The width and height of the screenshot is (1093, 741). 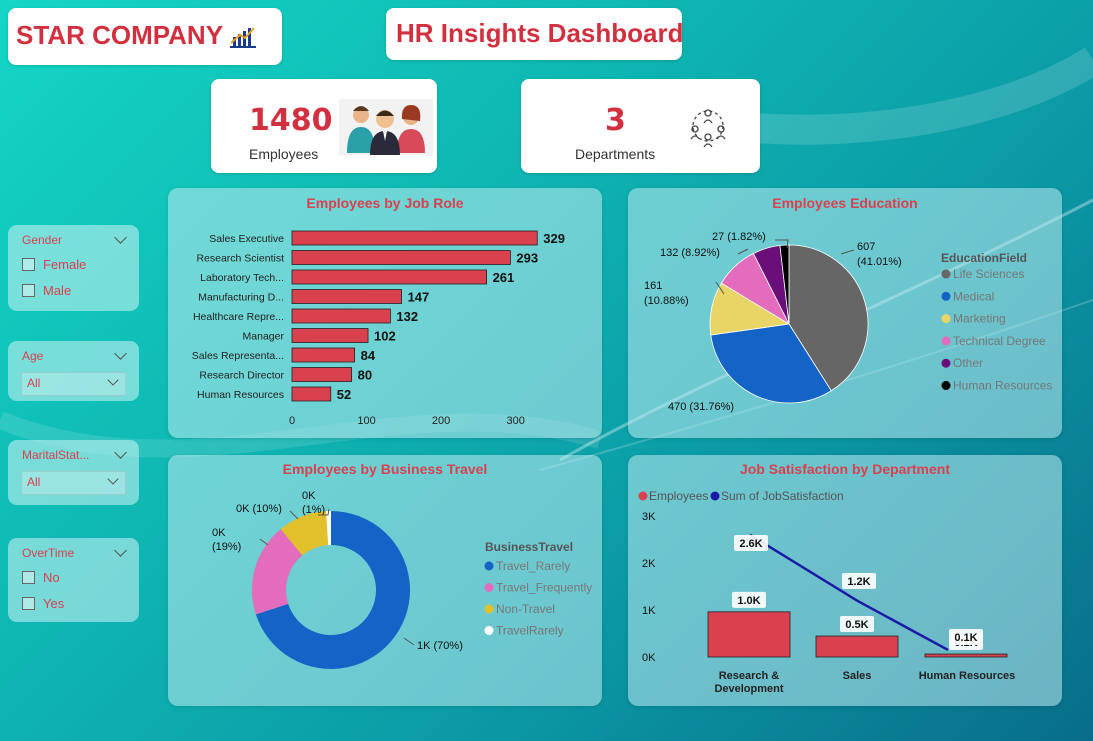 I want to click on education-legend-item: Technical Degree, so click(x=999, y=341).